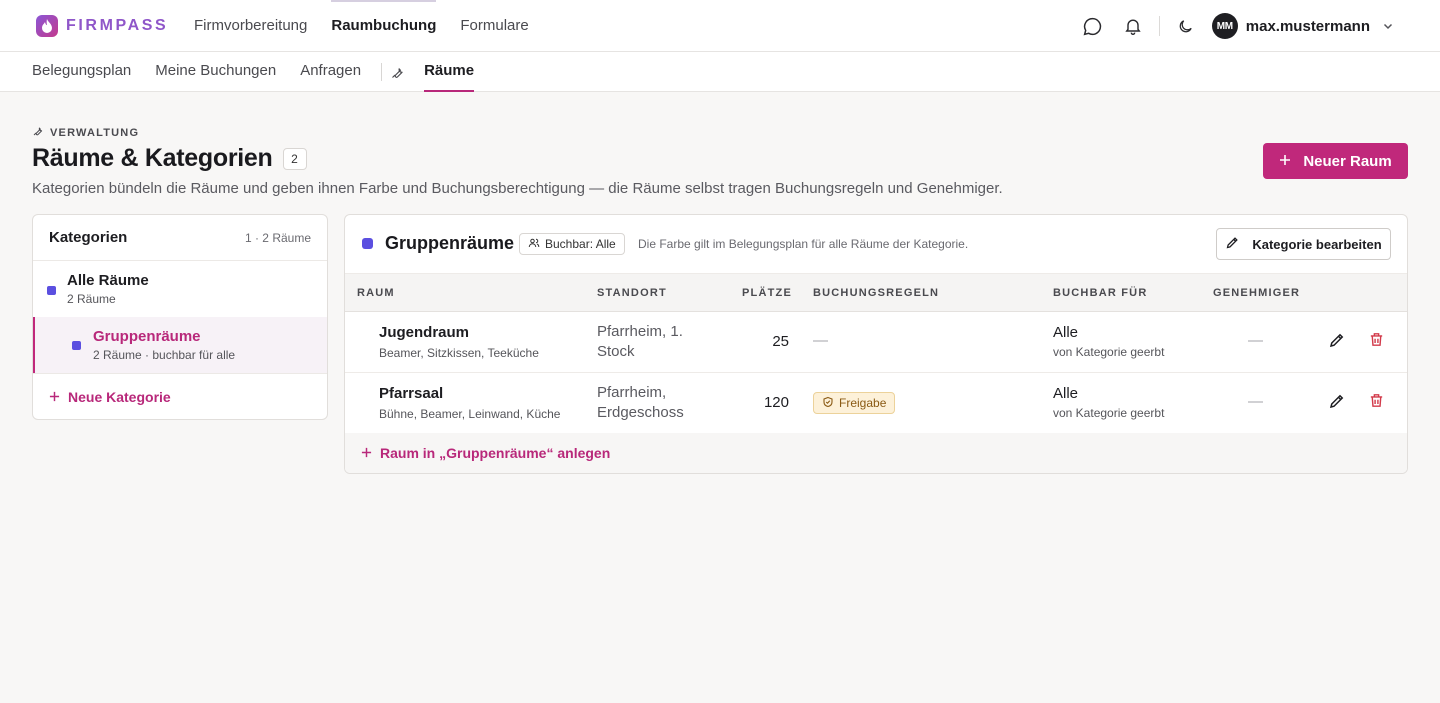  What do you see at coordinates (820, 340) in the screenshot?
I see `room-rule: —` at bounding box center [820, 340].